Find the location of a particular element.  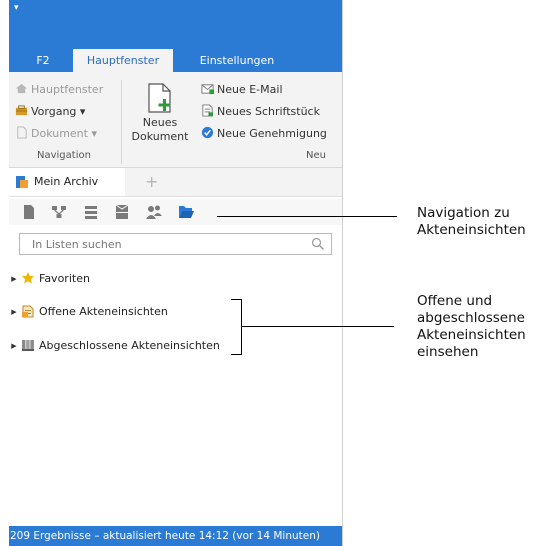

home-icon is located at coordinates (21, 88).